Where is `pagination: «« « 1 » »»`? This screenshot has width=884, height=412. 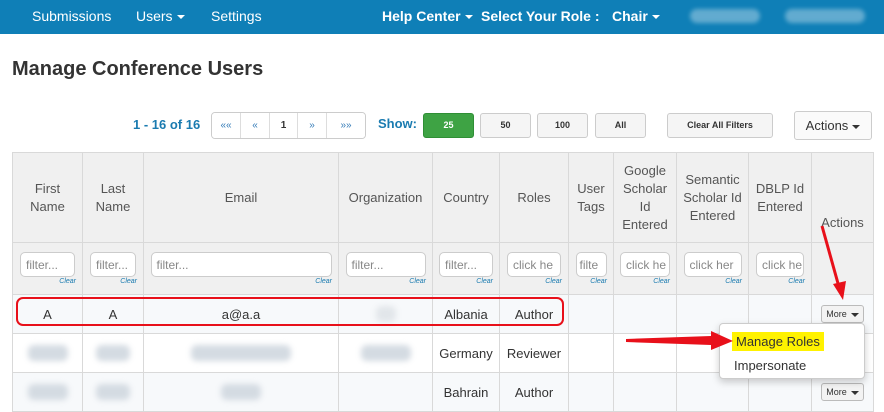
pagination: «« « 1 » »» is located at coordinates (288, 125).